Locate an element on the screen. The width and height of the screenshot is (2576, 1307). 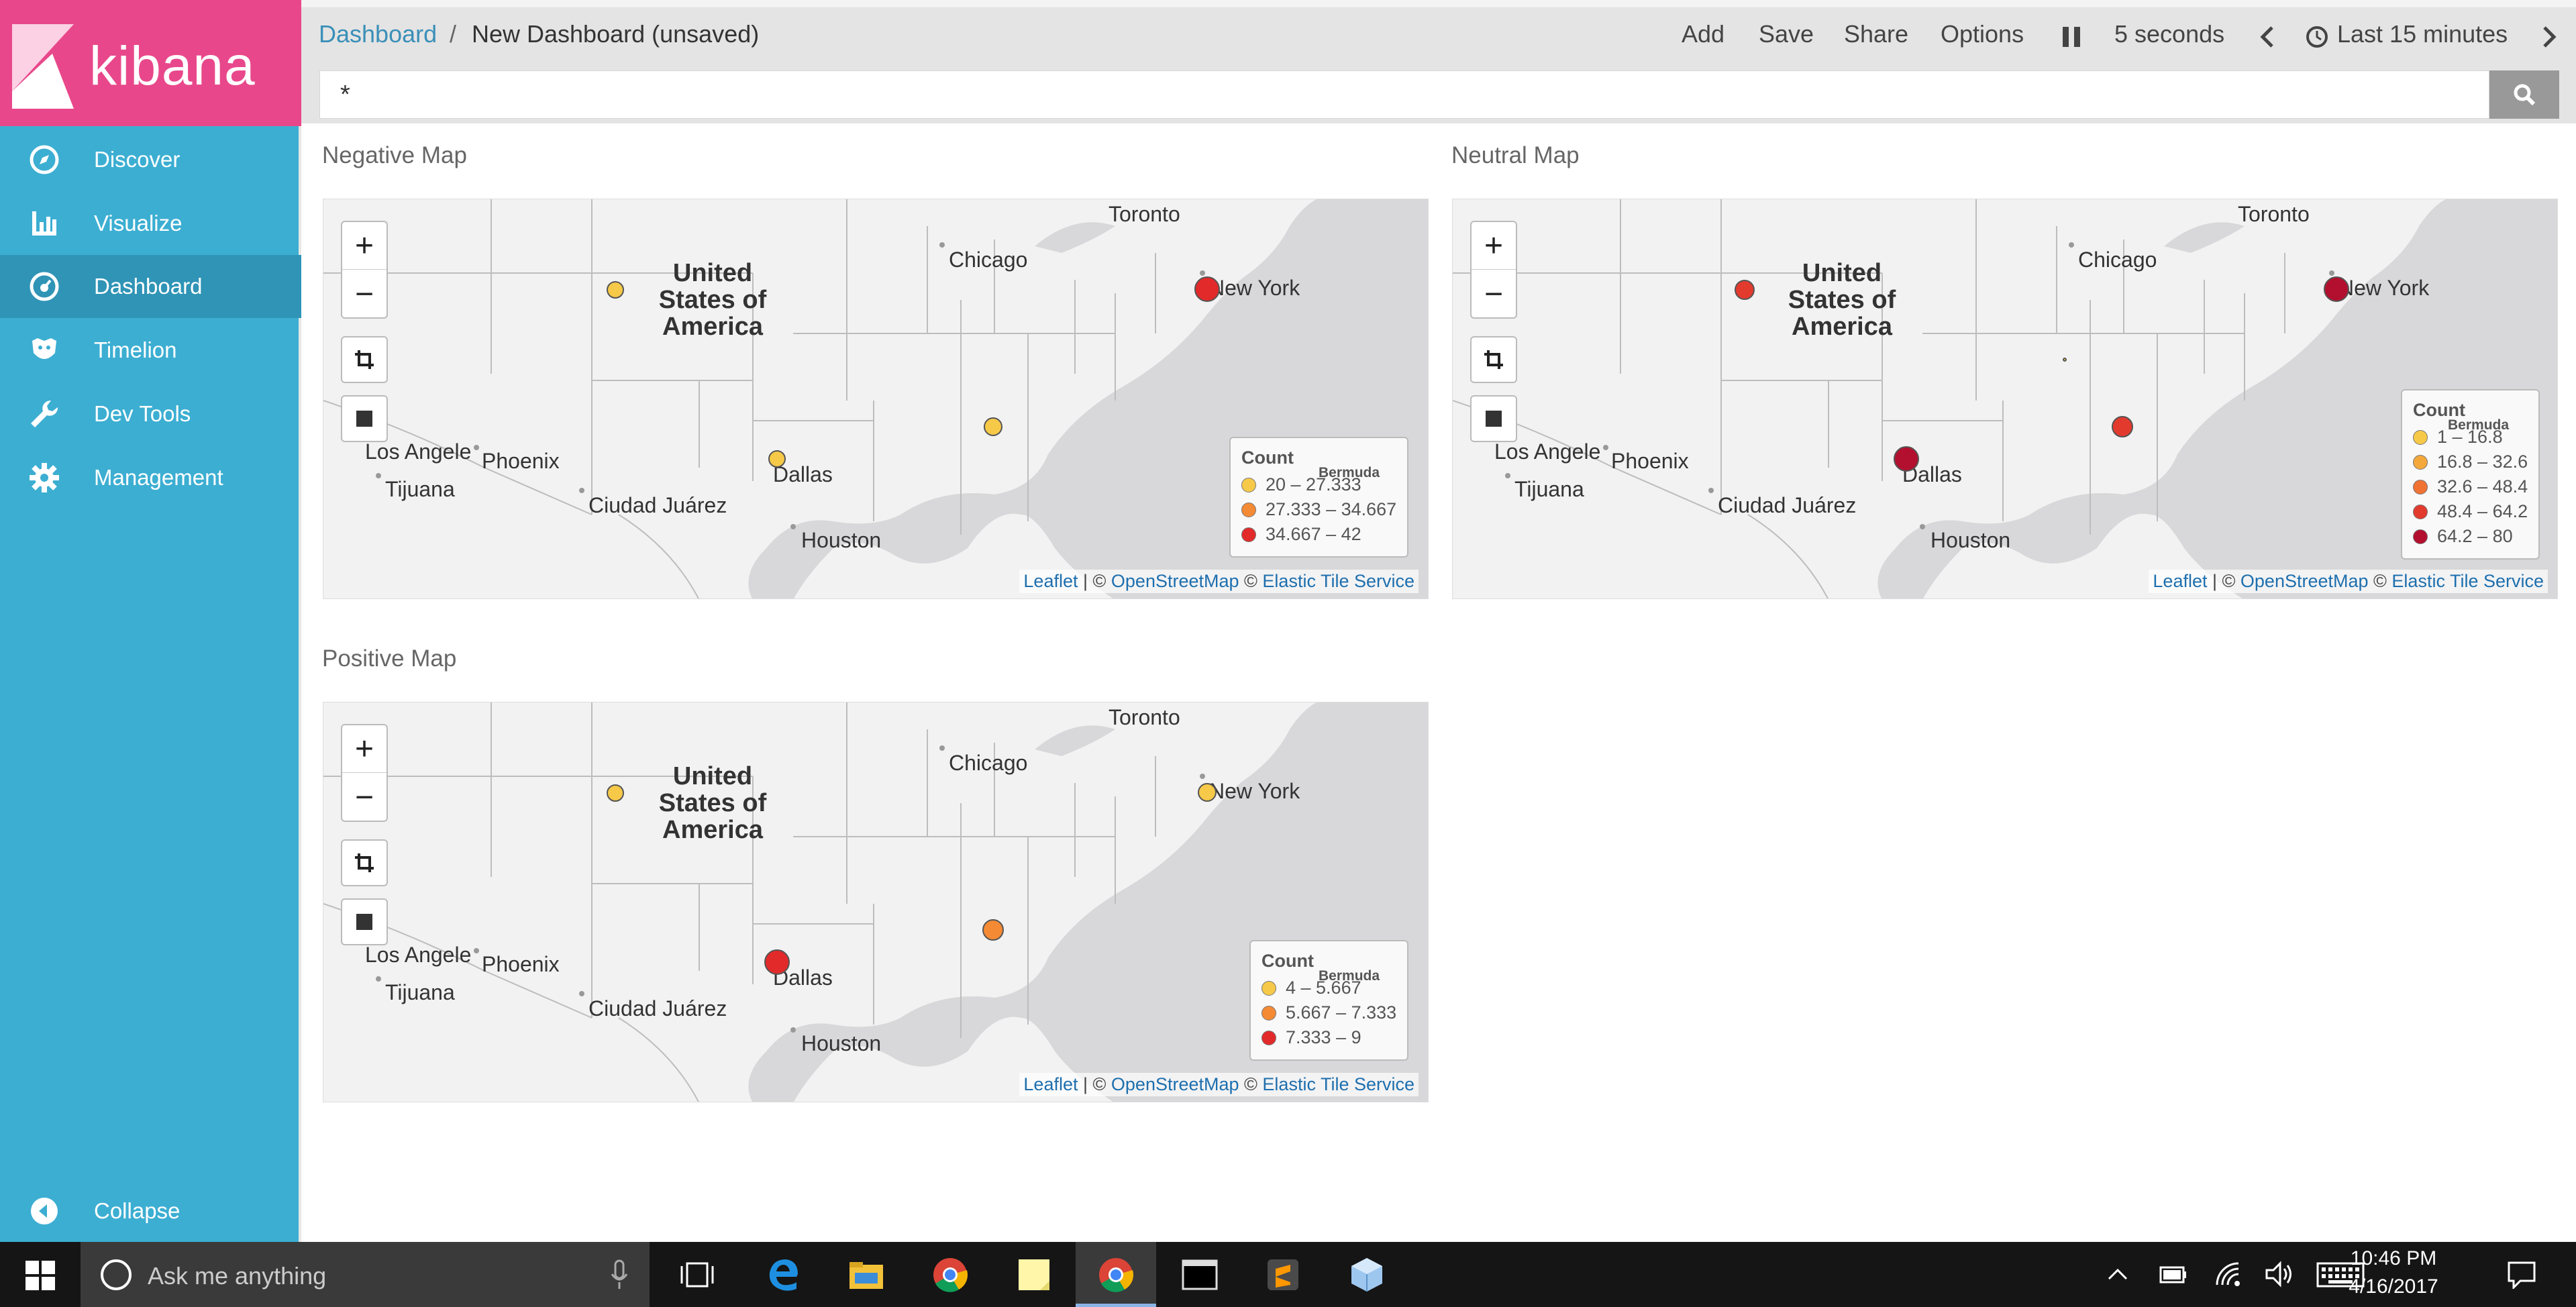
refresh-interval: 5 seconds is located at coordinates (2169, 34).